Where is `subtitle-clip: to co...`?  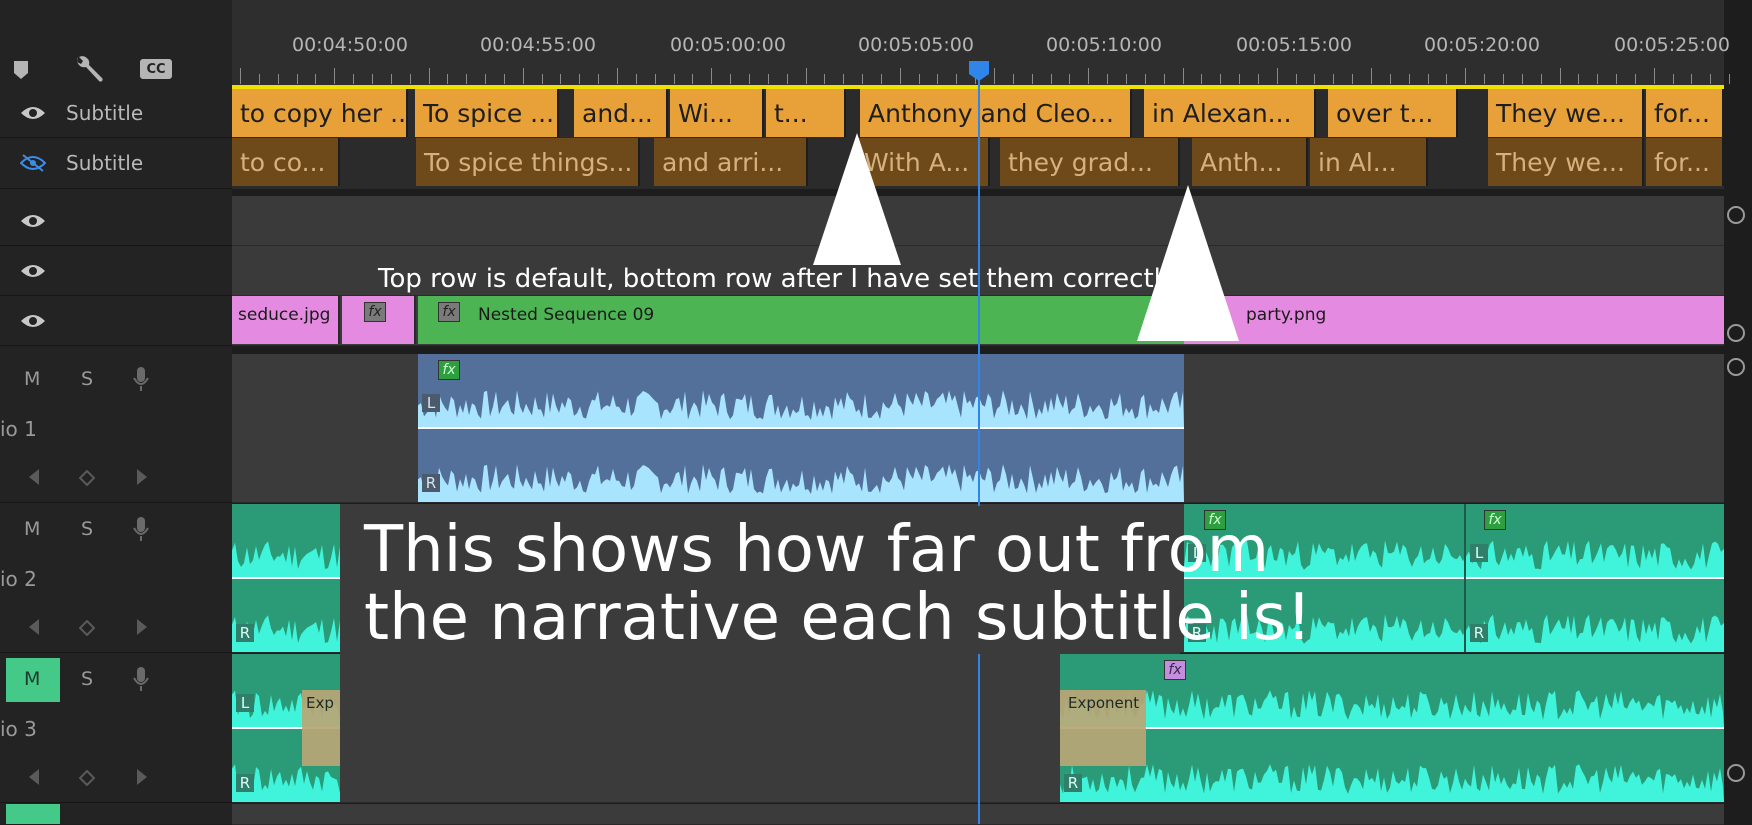
subtitle-clip: to co... is located at coordinates (286, 162).